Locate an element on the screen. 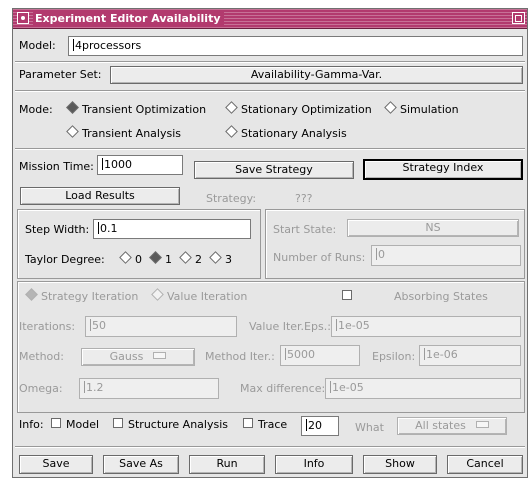 The image size is (530, 483). strategy-label: Strategy: is located at coordinates (231, 198).